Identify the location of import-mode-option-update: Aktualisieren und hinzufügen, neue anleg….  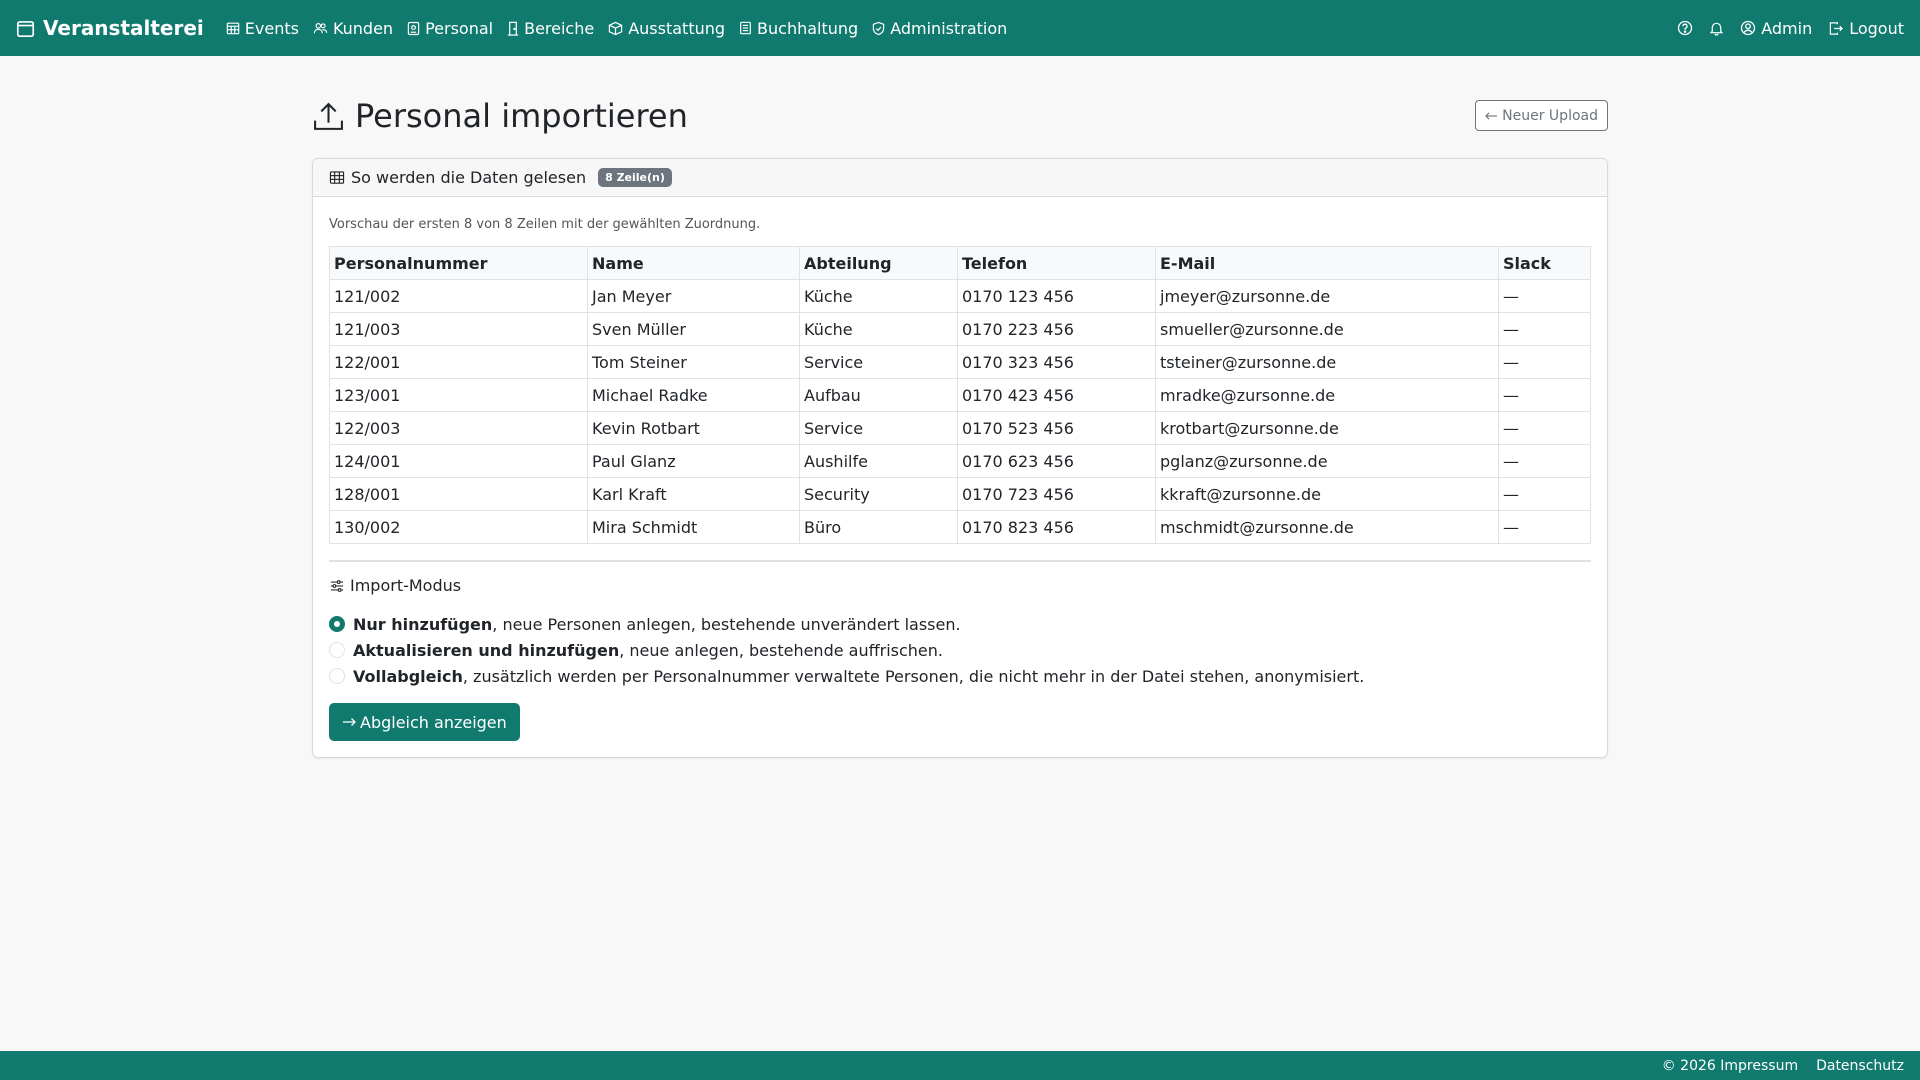
(960, 650).